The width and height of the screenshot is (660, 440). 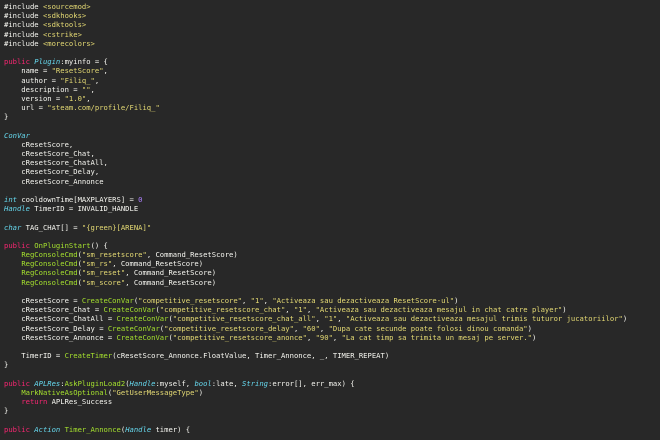 I want to click on code-token: cResetScore_Delay,, so click(x=52, y=172).